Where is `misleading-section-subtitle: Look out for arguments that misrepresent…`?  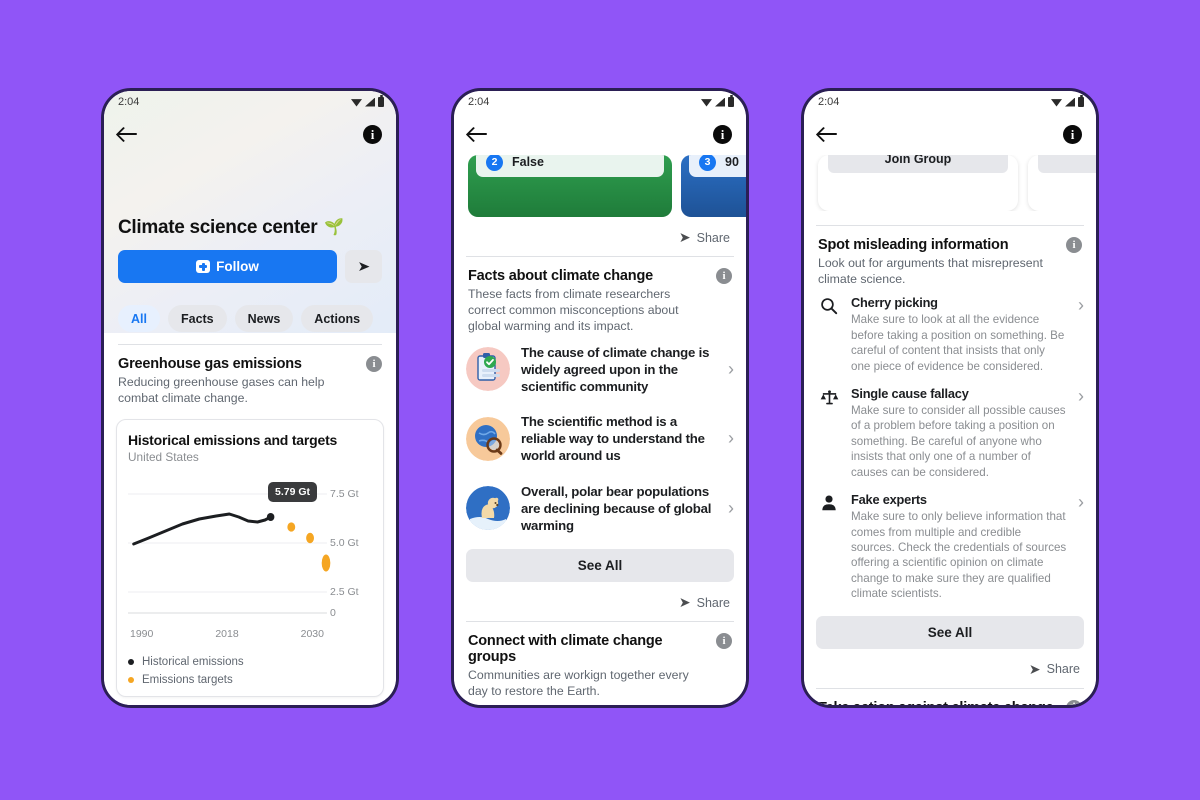
misleading-section-subtitle: Look out for arguments that misrepresent… is located at coordinates (930, 271).